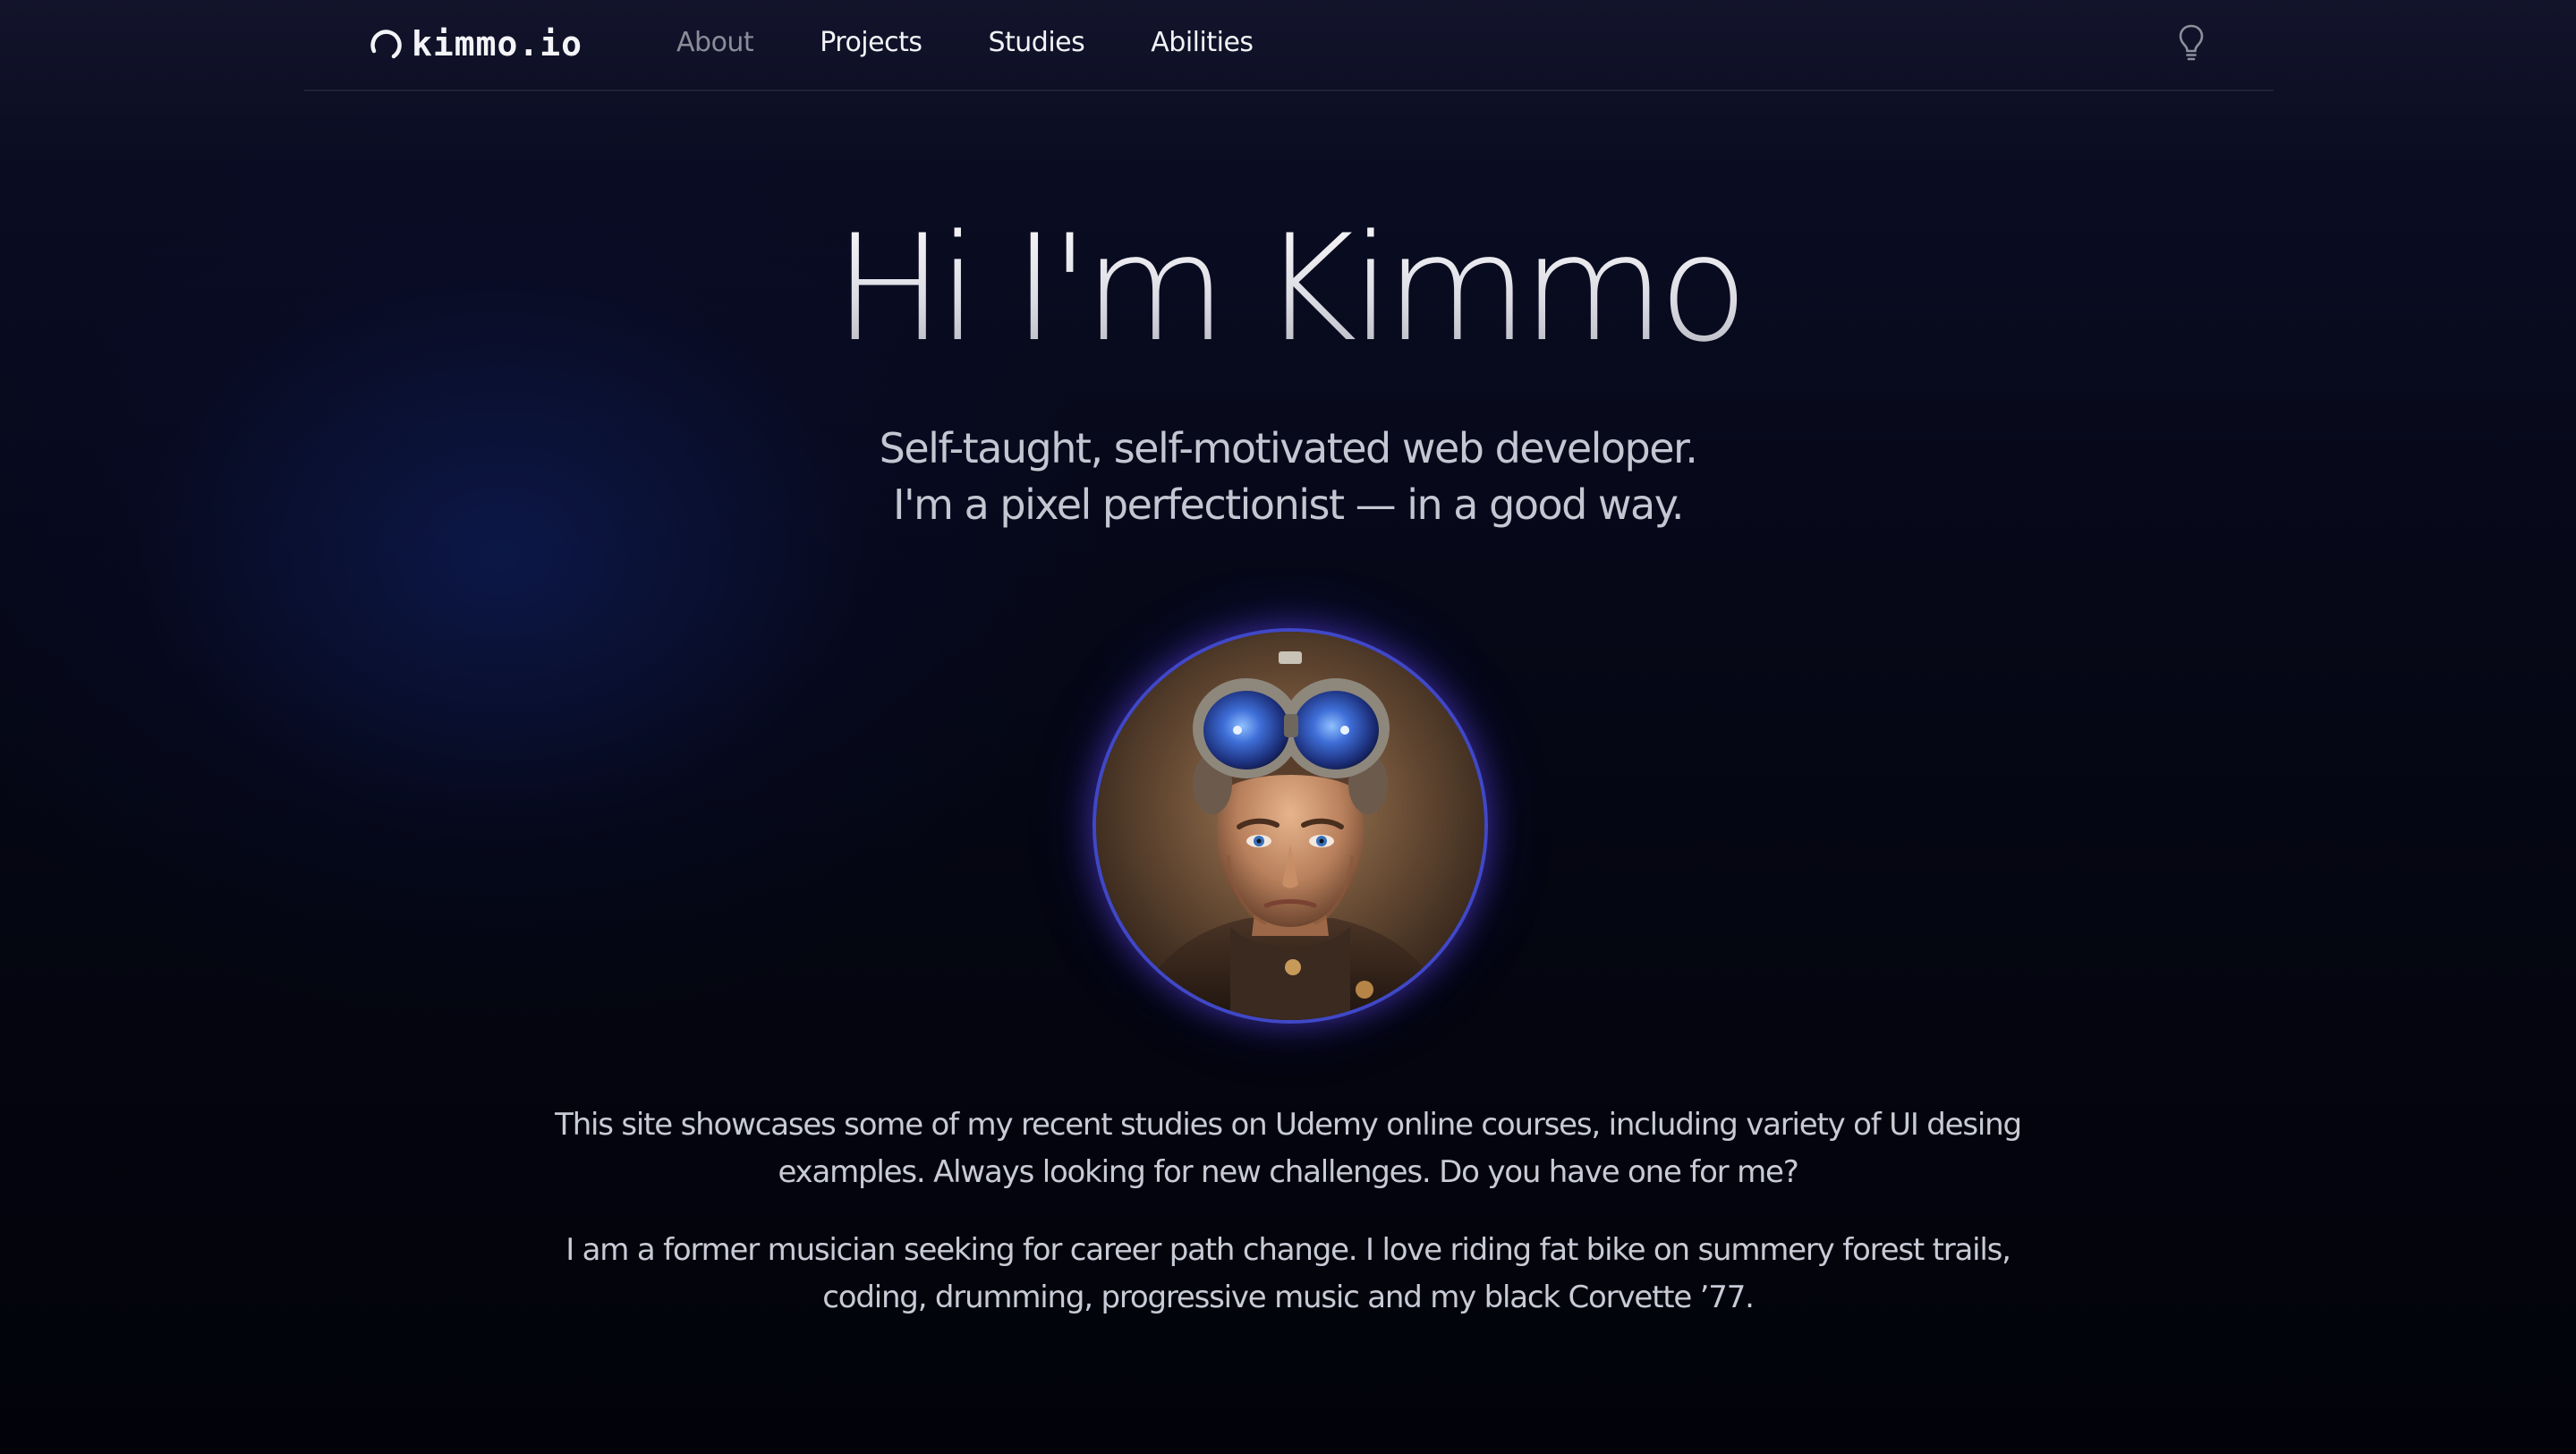 This screenshot has height=1454, width=2576. I want to click on nav-item-abilities: Abilities, so click(1202, 43).